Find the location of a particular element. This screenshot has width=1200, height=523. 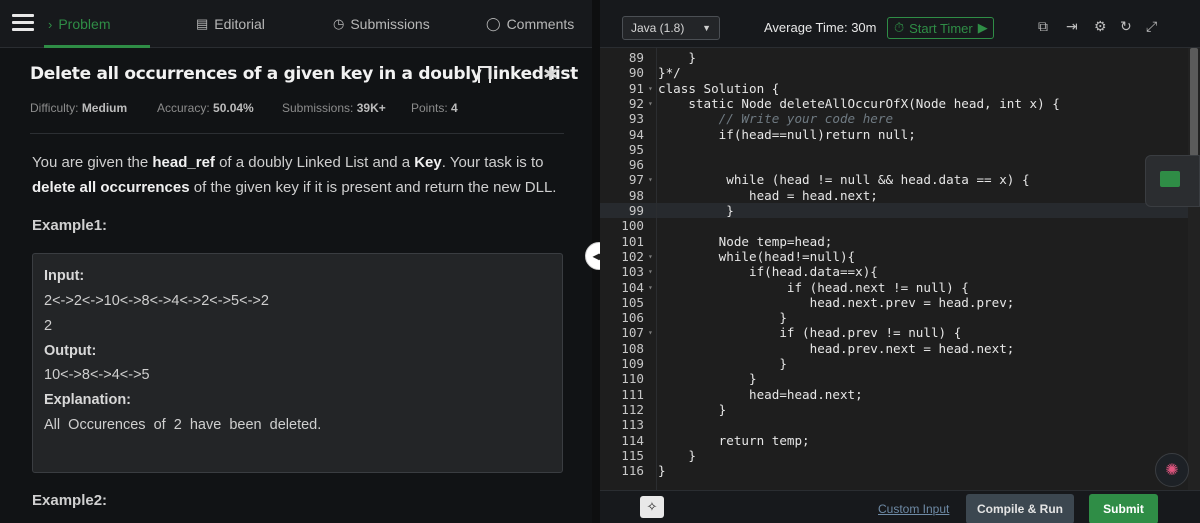

code-line: 100 is located at coordinates (895, 225).